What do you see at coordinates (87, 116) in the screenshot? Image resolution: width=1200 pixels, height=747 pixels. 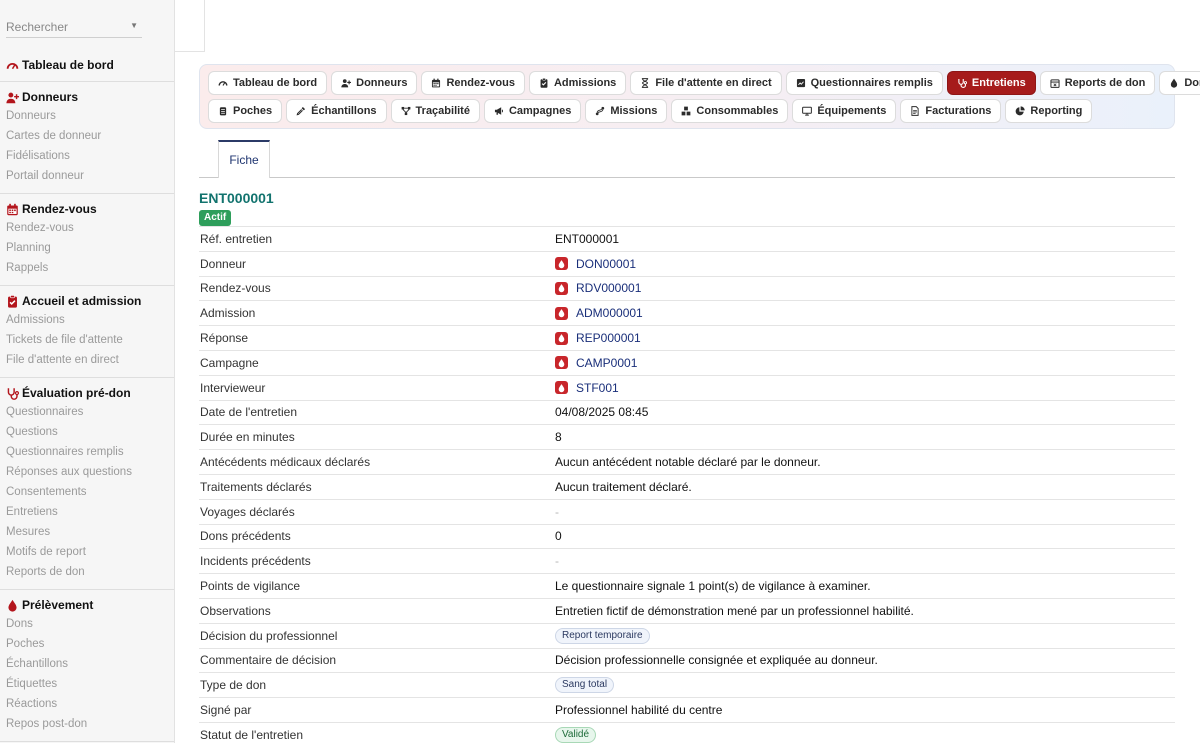 I see `sidebar-item-donneurs: Donneurs` at bounding box center [87, 116].